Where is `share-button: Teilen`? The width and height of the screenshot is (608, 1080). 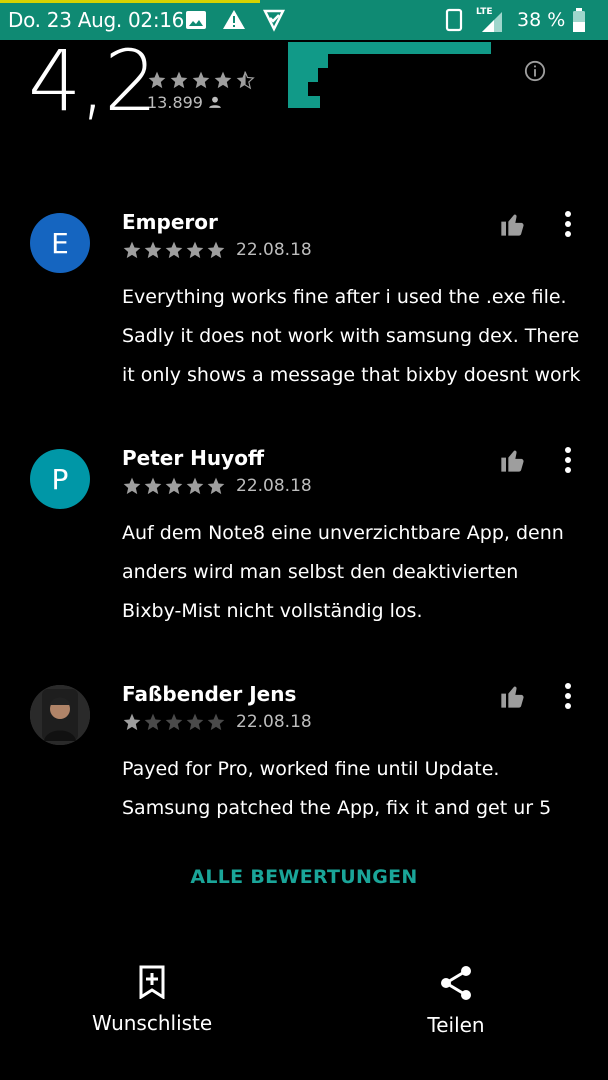 share-button: Teilen is located at coordinates (456, 1001).